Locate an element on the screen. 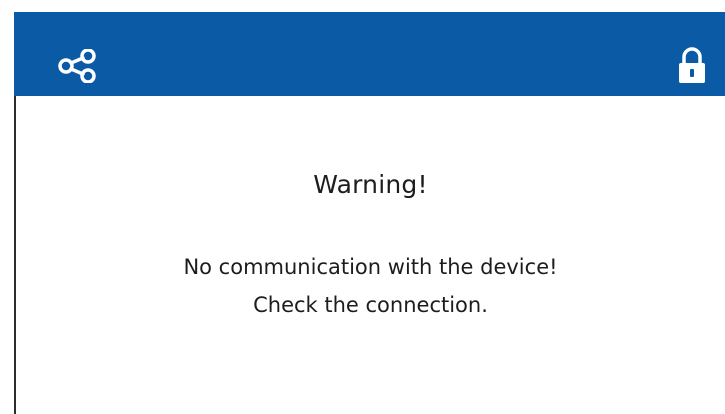 The height and width of the screenshot is (414, 725). share-button is located at coordinates (78, 68).